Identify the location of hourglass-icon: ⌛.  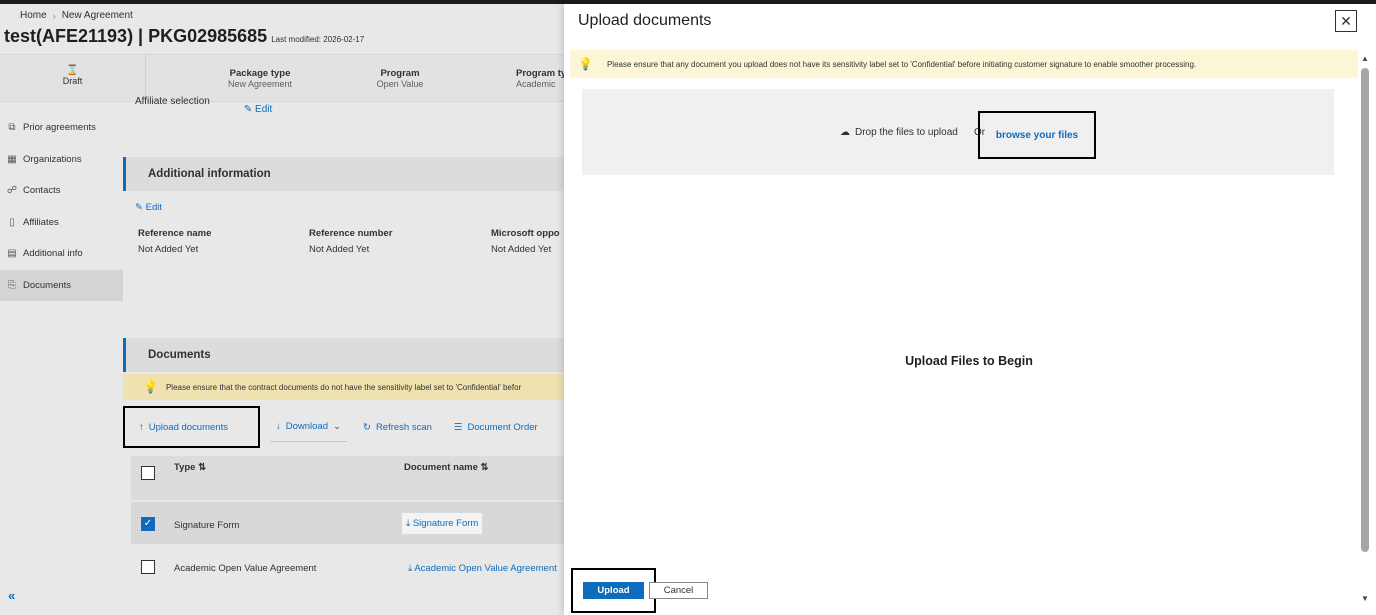
(72, 70).